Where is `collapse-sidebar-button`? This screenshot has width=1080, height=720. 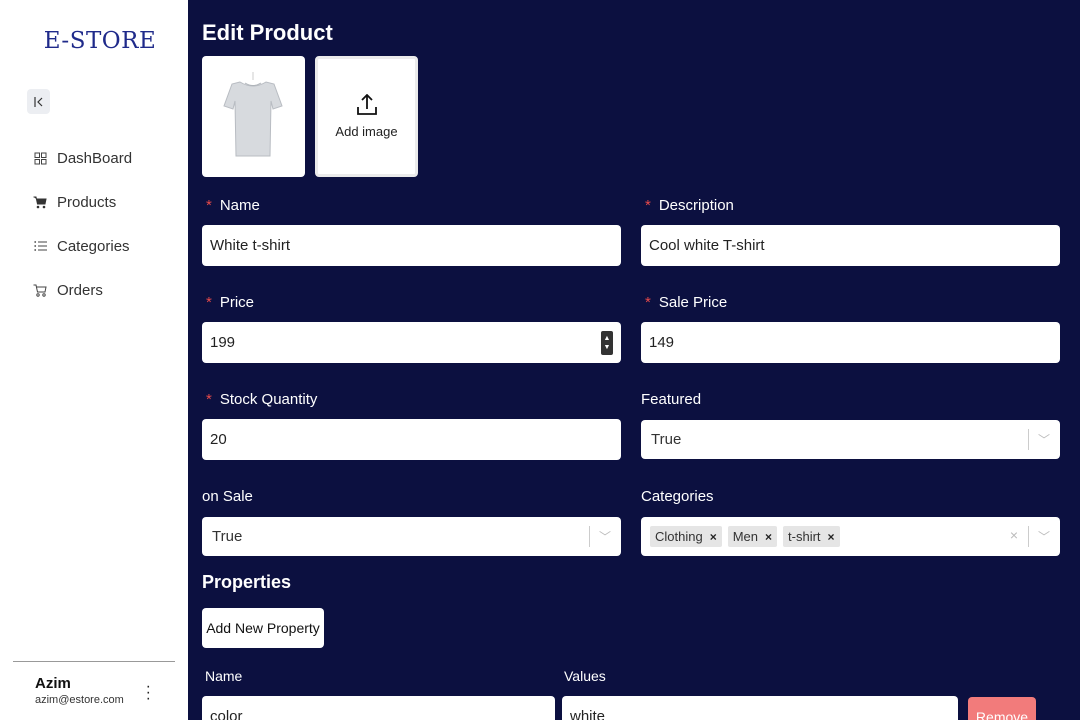
collapse-sidebar-button is located at coordinates (38, 101).